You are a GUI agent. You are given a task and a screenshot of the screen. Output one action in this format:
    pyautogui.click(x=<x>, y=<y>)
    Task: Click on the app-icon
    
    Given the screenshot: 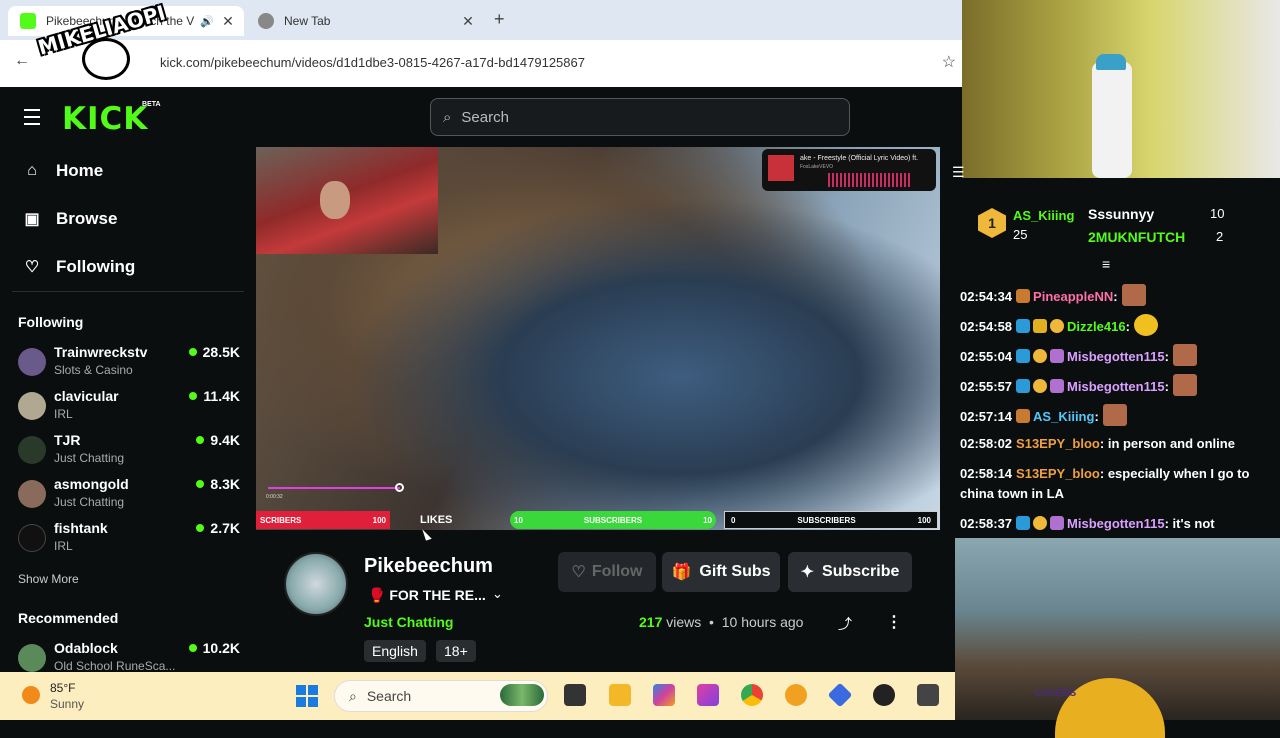 What is the action you would take?
    pyautogui.click(x=708, y=695)
    